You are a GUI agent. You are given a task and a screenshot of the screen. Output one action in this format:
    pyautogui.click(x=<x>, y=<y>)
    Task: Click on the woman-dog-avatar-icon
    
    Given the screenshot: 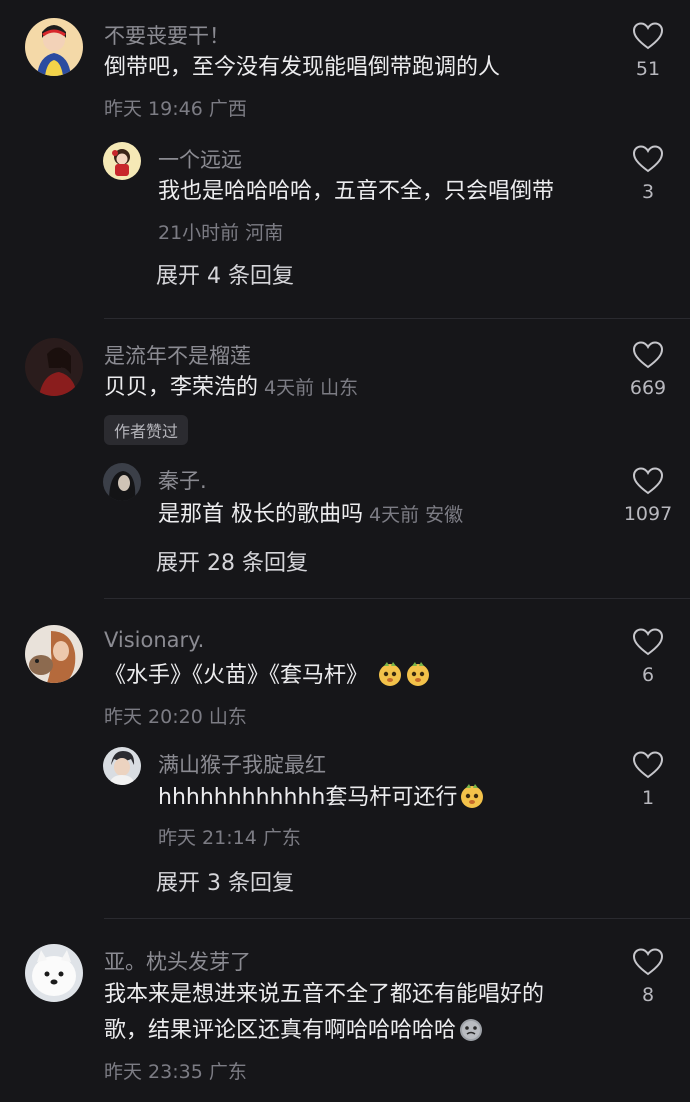 What is the action you would take?
    pyautogui.click(x=54, y=654)
    